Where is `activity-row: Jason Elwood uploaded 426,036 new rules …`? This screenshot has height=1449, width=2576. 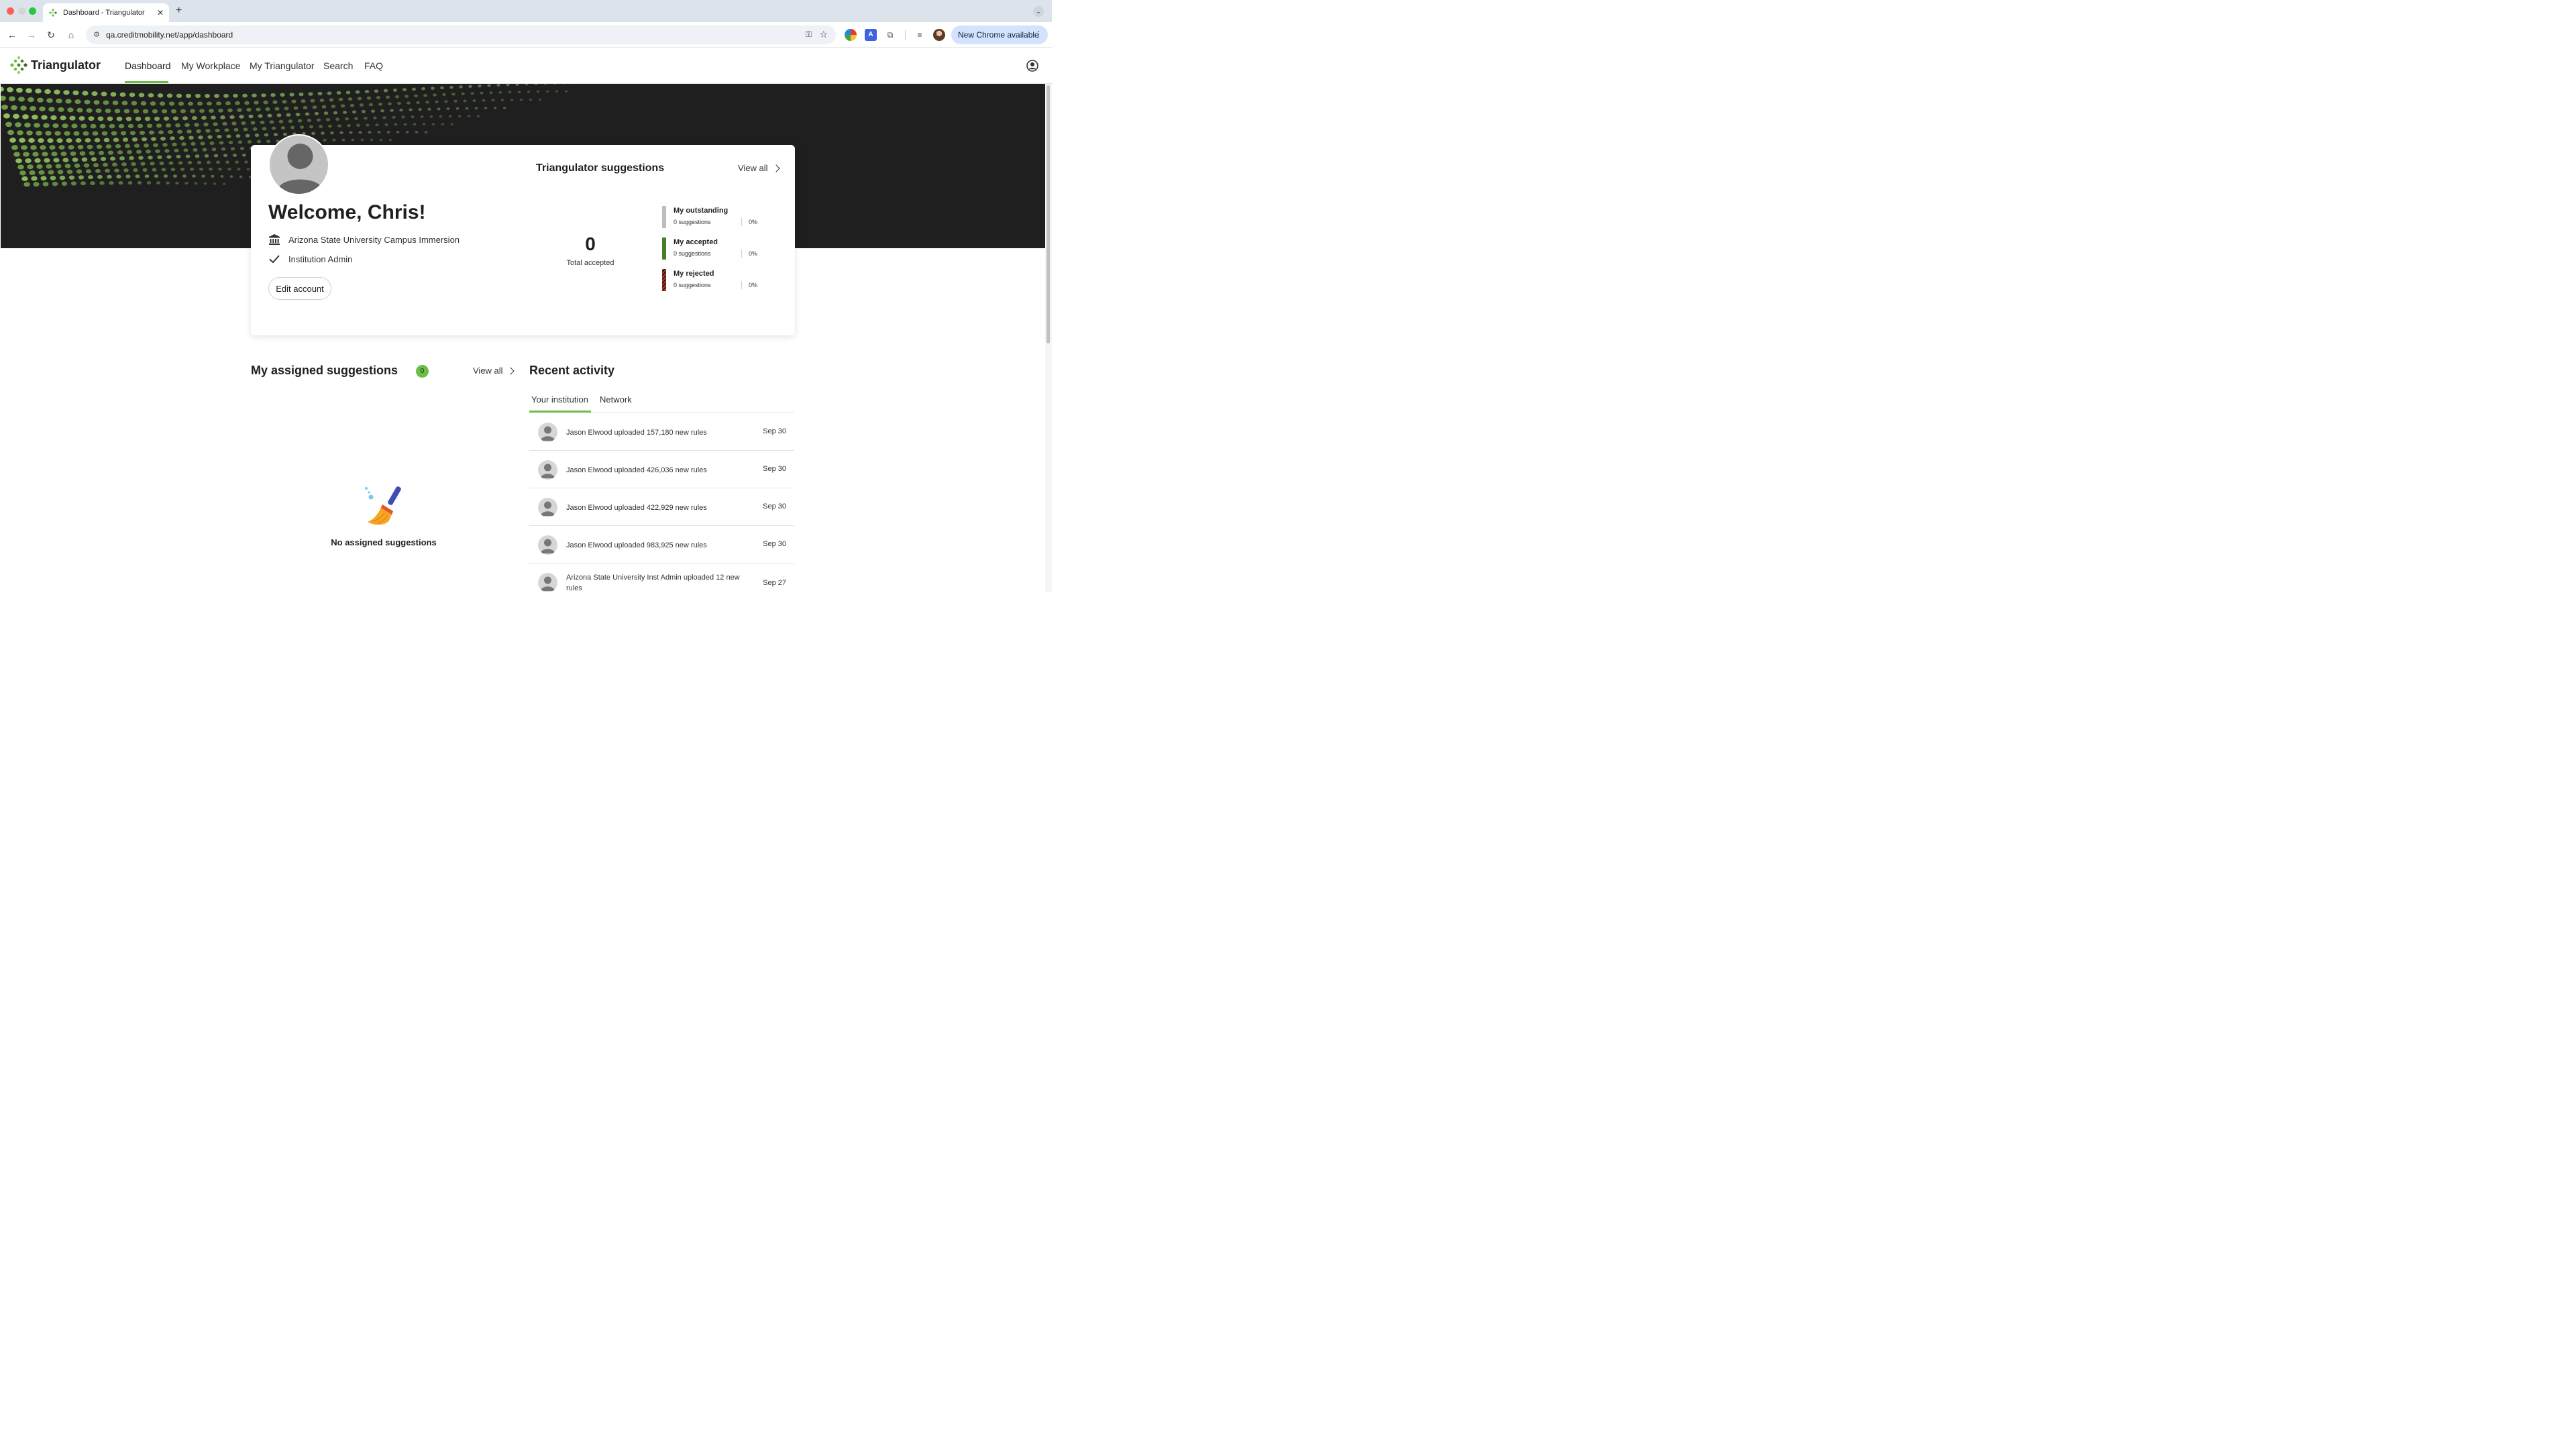 activity-row: Jason Elwood uploaded 426,036 new rules … is located at coordinates (661, 469).